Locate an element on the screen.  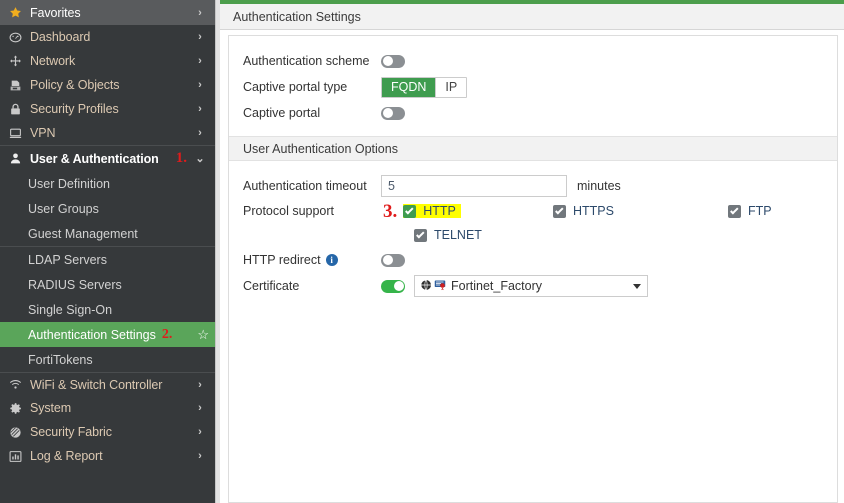
sidebar-item-label: System is located at coordinates (51, 408).